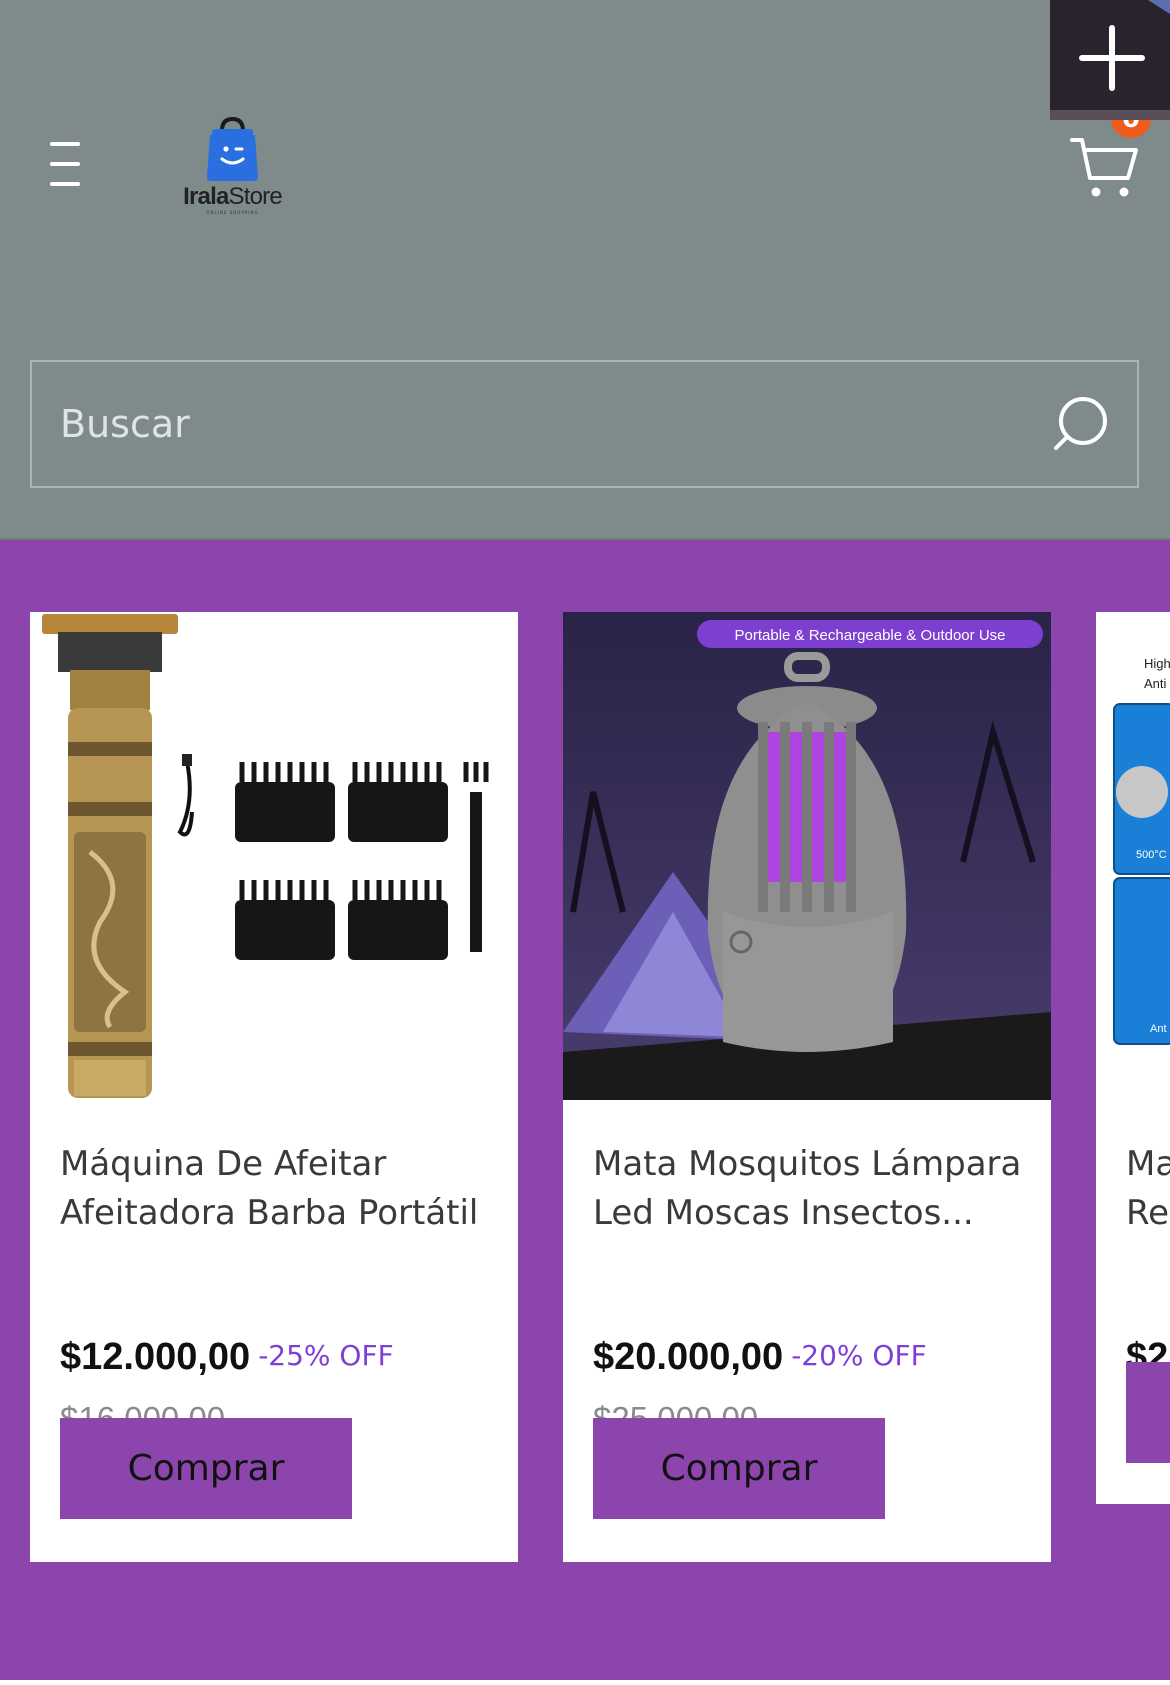 This screenshot has width=1170, height=1685. Describe the element at coordinates (870, 635) in the screenshot. I see `image-banner-text: Portable & Rechargeable & Outdoor Use` at that location.